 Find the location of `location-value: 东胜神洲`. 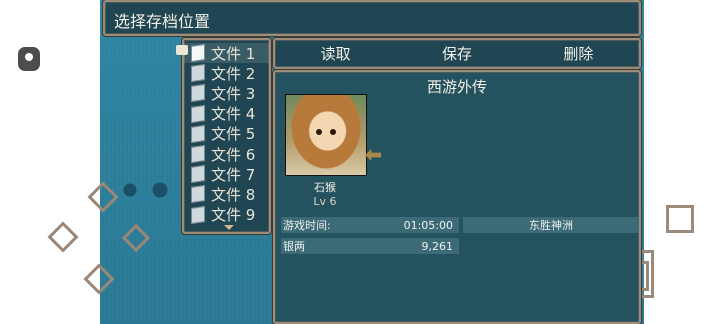

location-value: 东胜神洲 is located at coordinates (551, 225).